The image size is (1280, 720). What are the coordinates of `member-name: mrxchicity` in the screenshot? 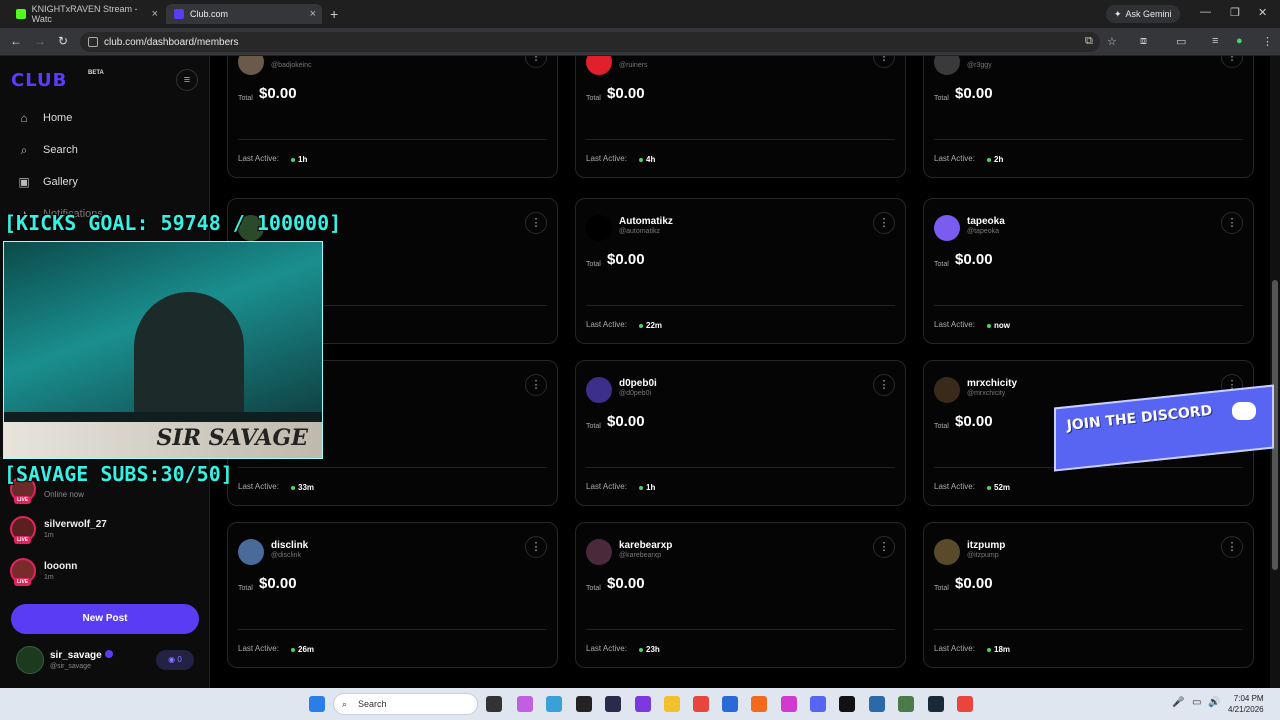 It's located at (992, 383).